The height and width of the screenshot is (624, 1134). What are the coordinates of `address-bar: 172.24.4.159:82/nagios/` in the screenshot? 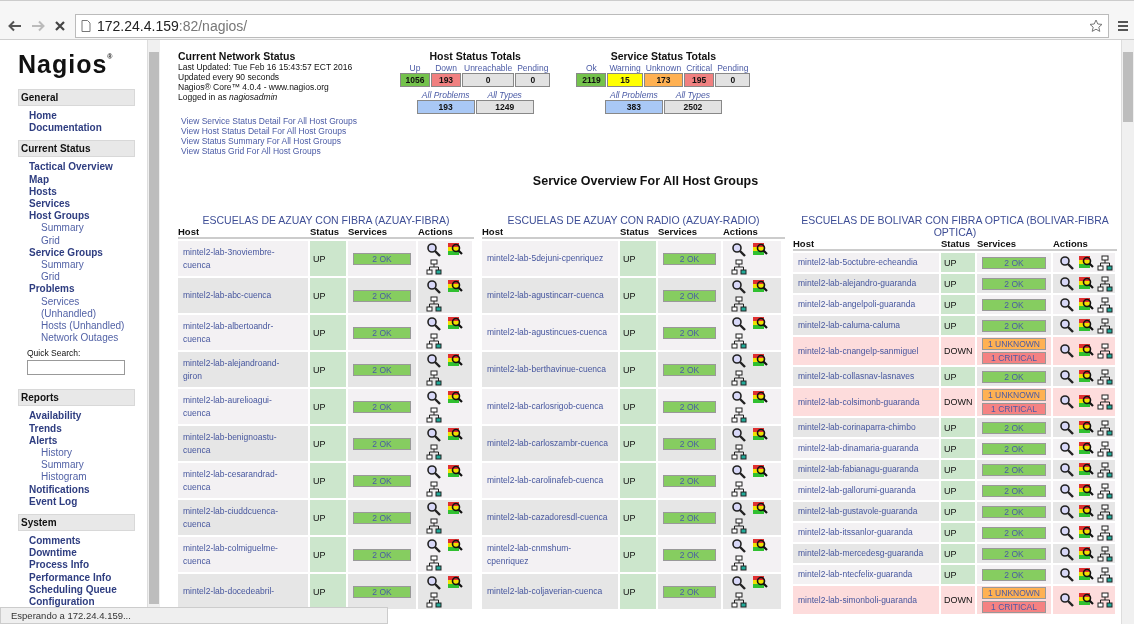 It's located at (592, 26).